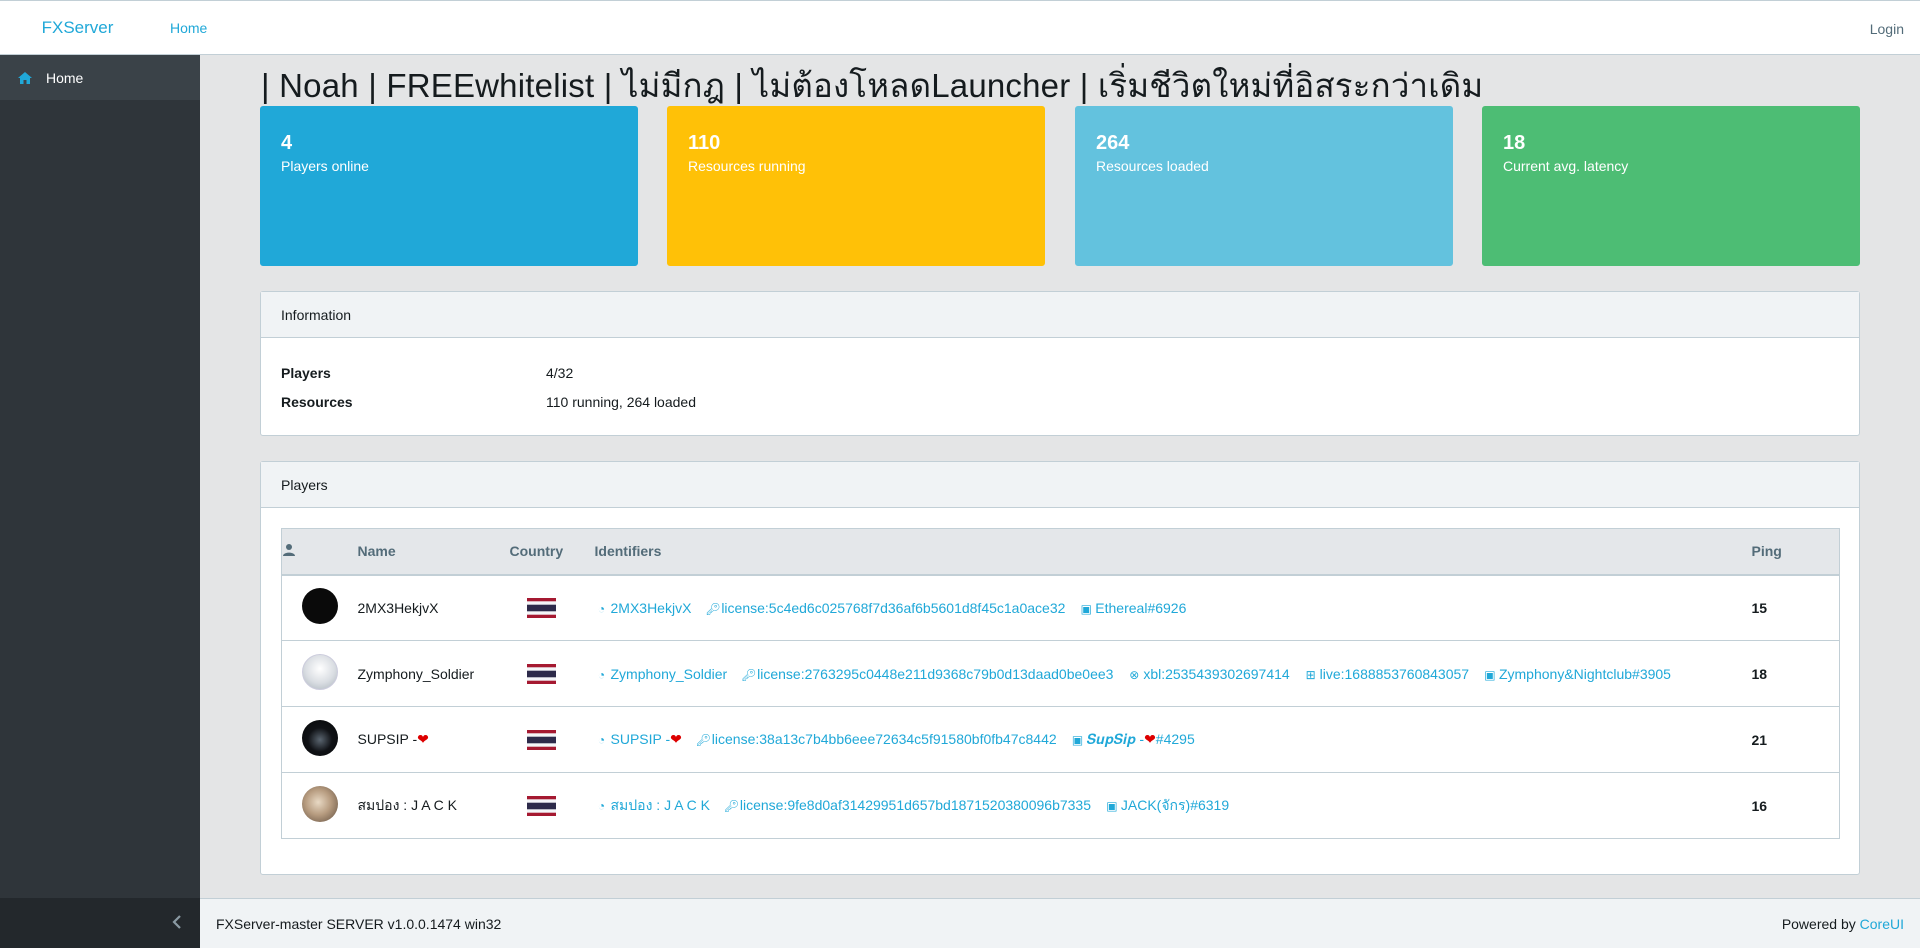 Image resolution: width=1920 pixels, height=948 pixels. I want to click on identifier-discord: ▣ Ethereal#6926, so click(1133, 608).